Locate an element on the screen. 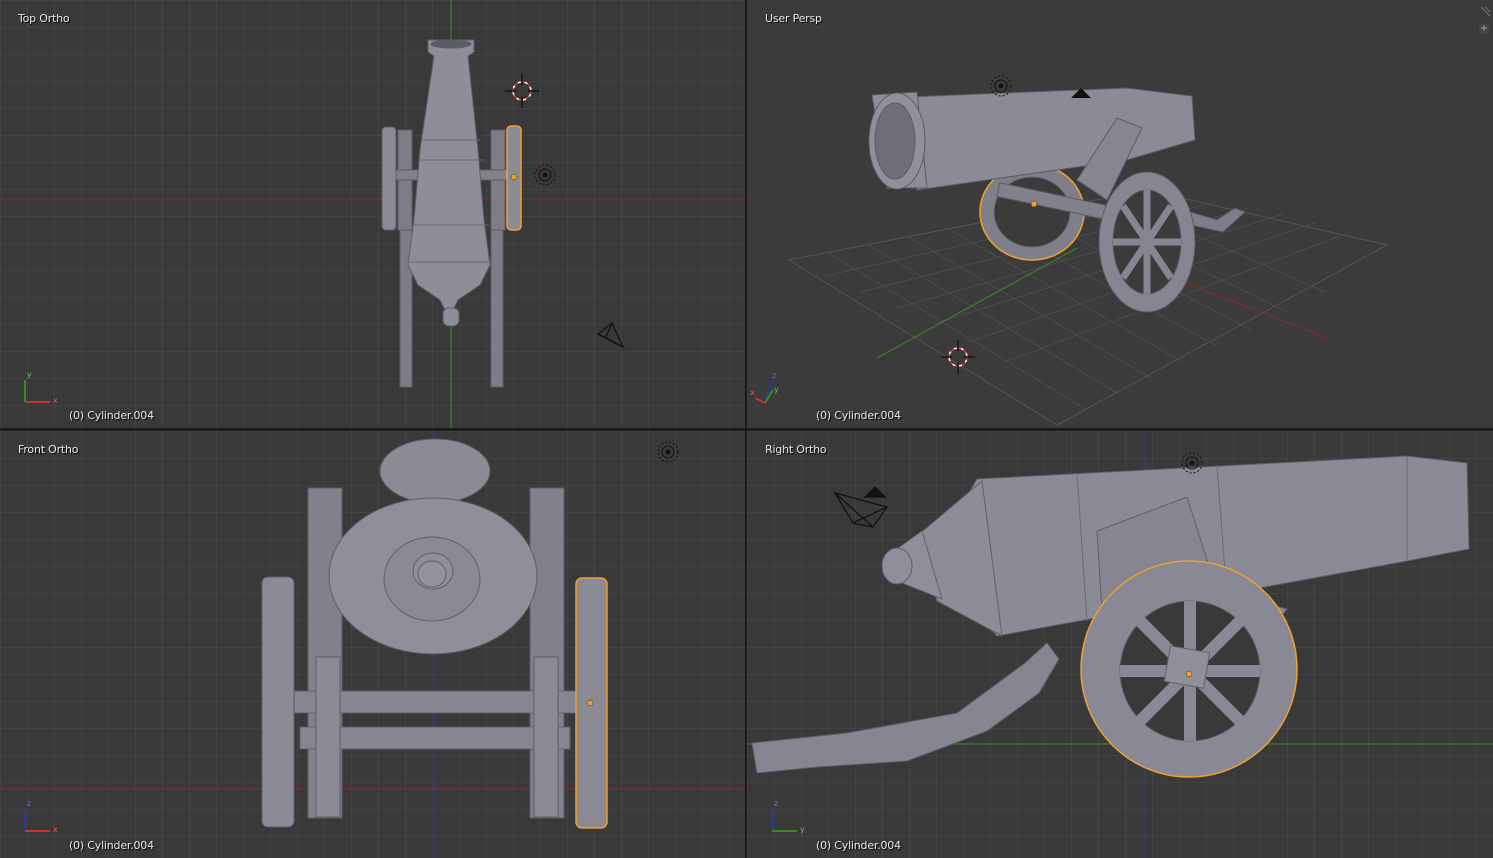  viewport-title: Front Ortho is located at coordinates (48, 449).